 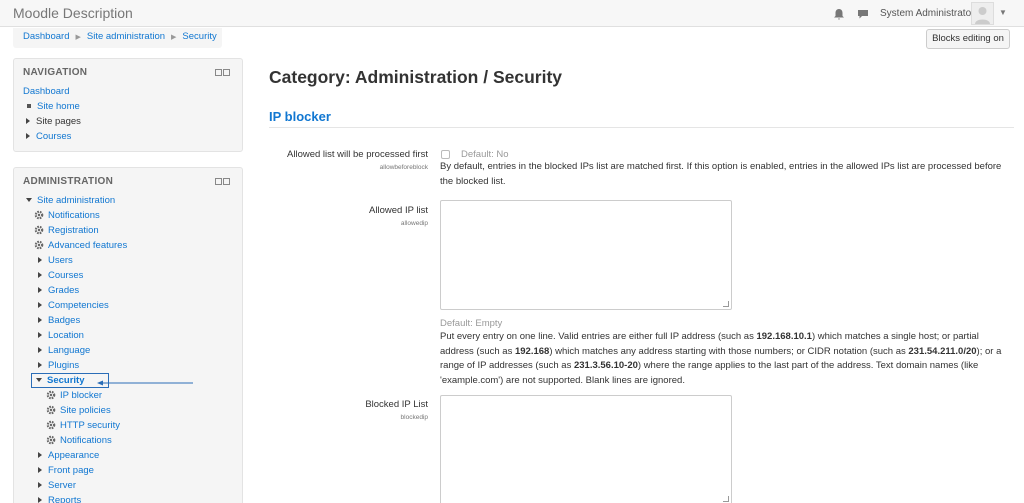 I want to click on admin-item-appearance: Appearance, so click(x=67, y=456).